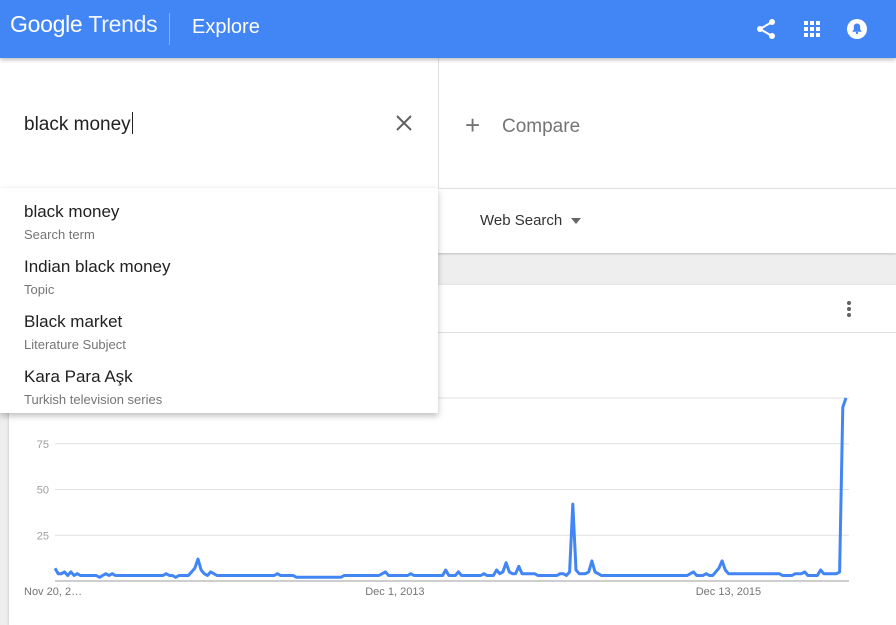  I want to click on logo-google-text: Google, so click(46, 24).